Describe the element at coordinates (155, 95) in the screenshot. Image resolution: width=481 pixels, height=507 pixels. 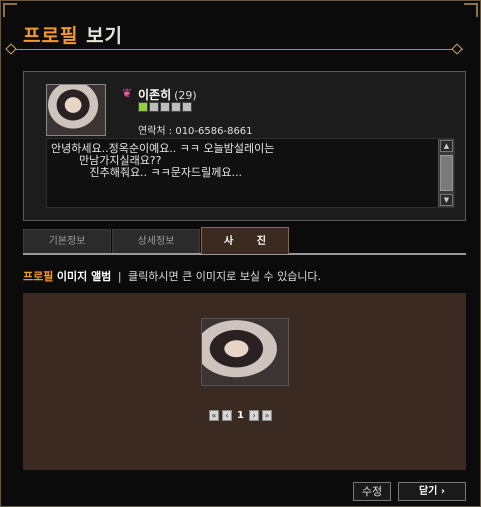
I see `user-name-text: 이존히` at that location.